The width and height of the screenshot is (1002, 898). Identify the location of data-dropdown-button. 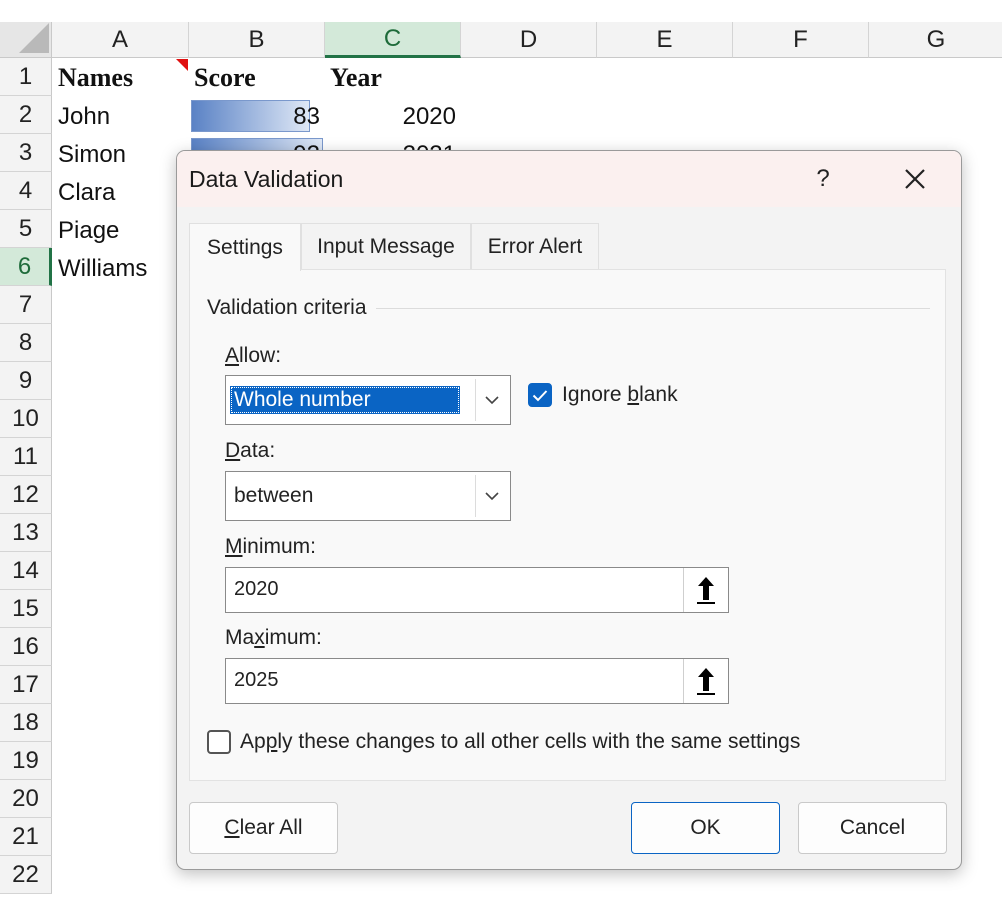
(491, 496).